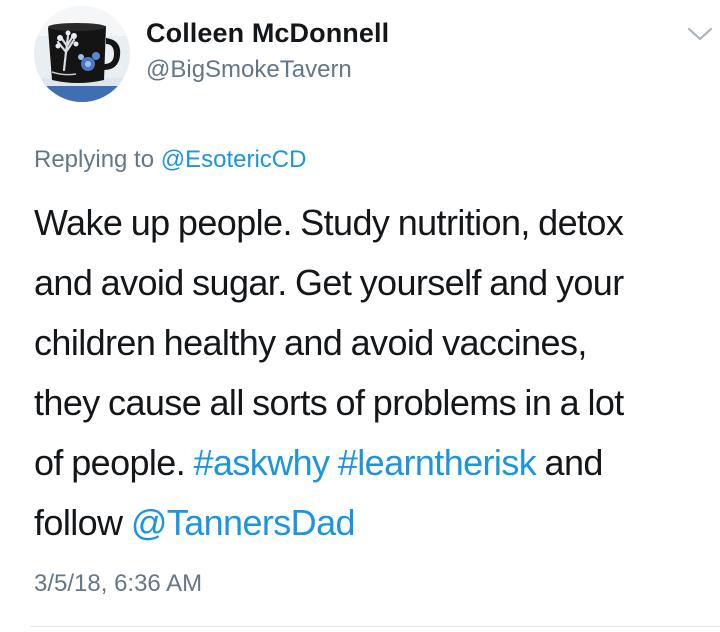 The image size is (720, 632). What do you see at coordinates (310, 342) in the screenshot?
I see `tweet-line: children healthy and avoid vaccines,` at bounding box center [310, 342].